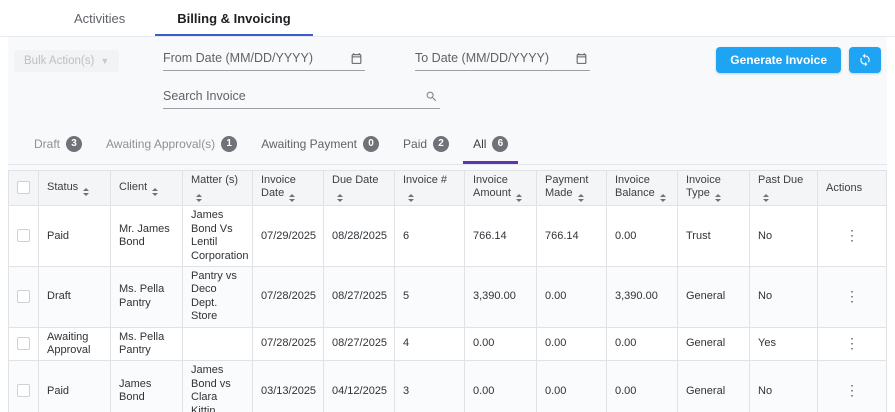 The height and width of the screenshot is (412, 895). What do you see at coordinates (429, 188) in the screenshot?
I see `col-header-invoice-number: Invoice #` at bounding box center [429, 188].